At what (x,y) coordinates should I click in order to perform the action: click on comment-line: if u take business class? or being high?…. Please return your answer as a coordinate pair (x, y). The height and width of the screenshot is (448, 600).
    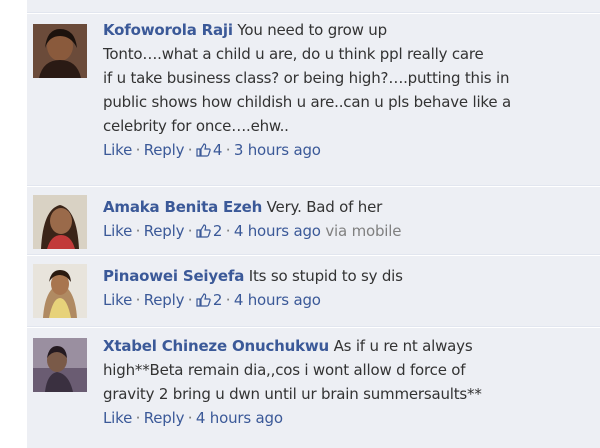
    Looking at the image, I should click on (306, 78).